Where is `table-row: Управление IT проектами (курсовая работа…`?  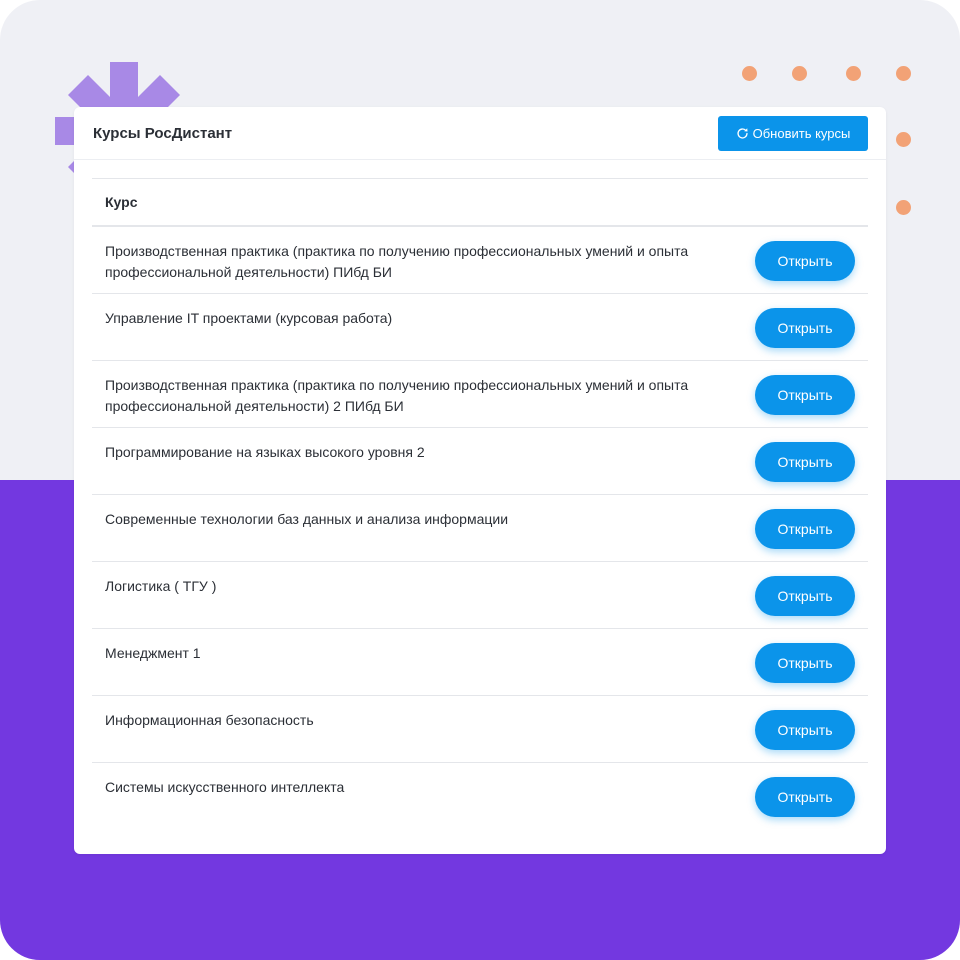 table-row: Управление IT проектами (курсовая работа… is located at coordinates (480, 327).